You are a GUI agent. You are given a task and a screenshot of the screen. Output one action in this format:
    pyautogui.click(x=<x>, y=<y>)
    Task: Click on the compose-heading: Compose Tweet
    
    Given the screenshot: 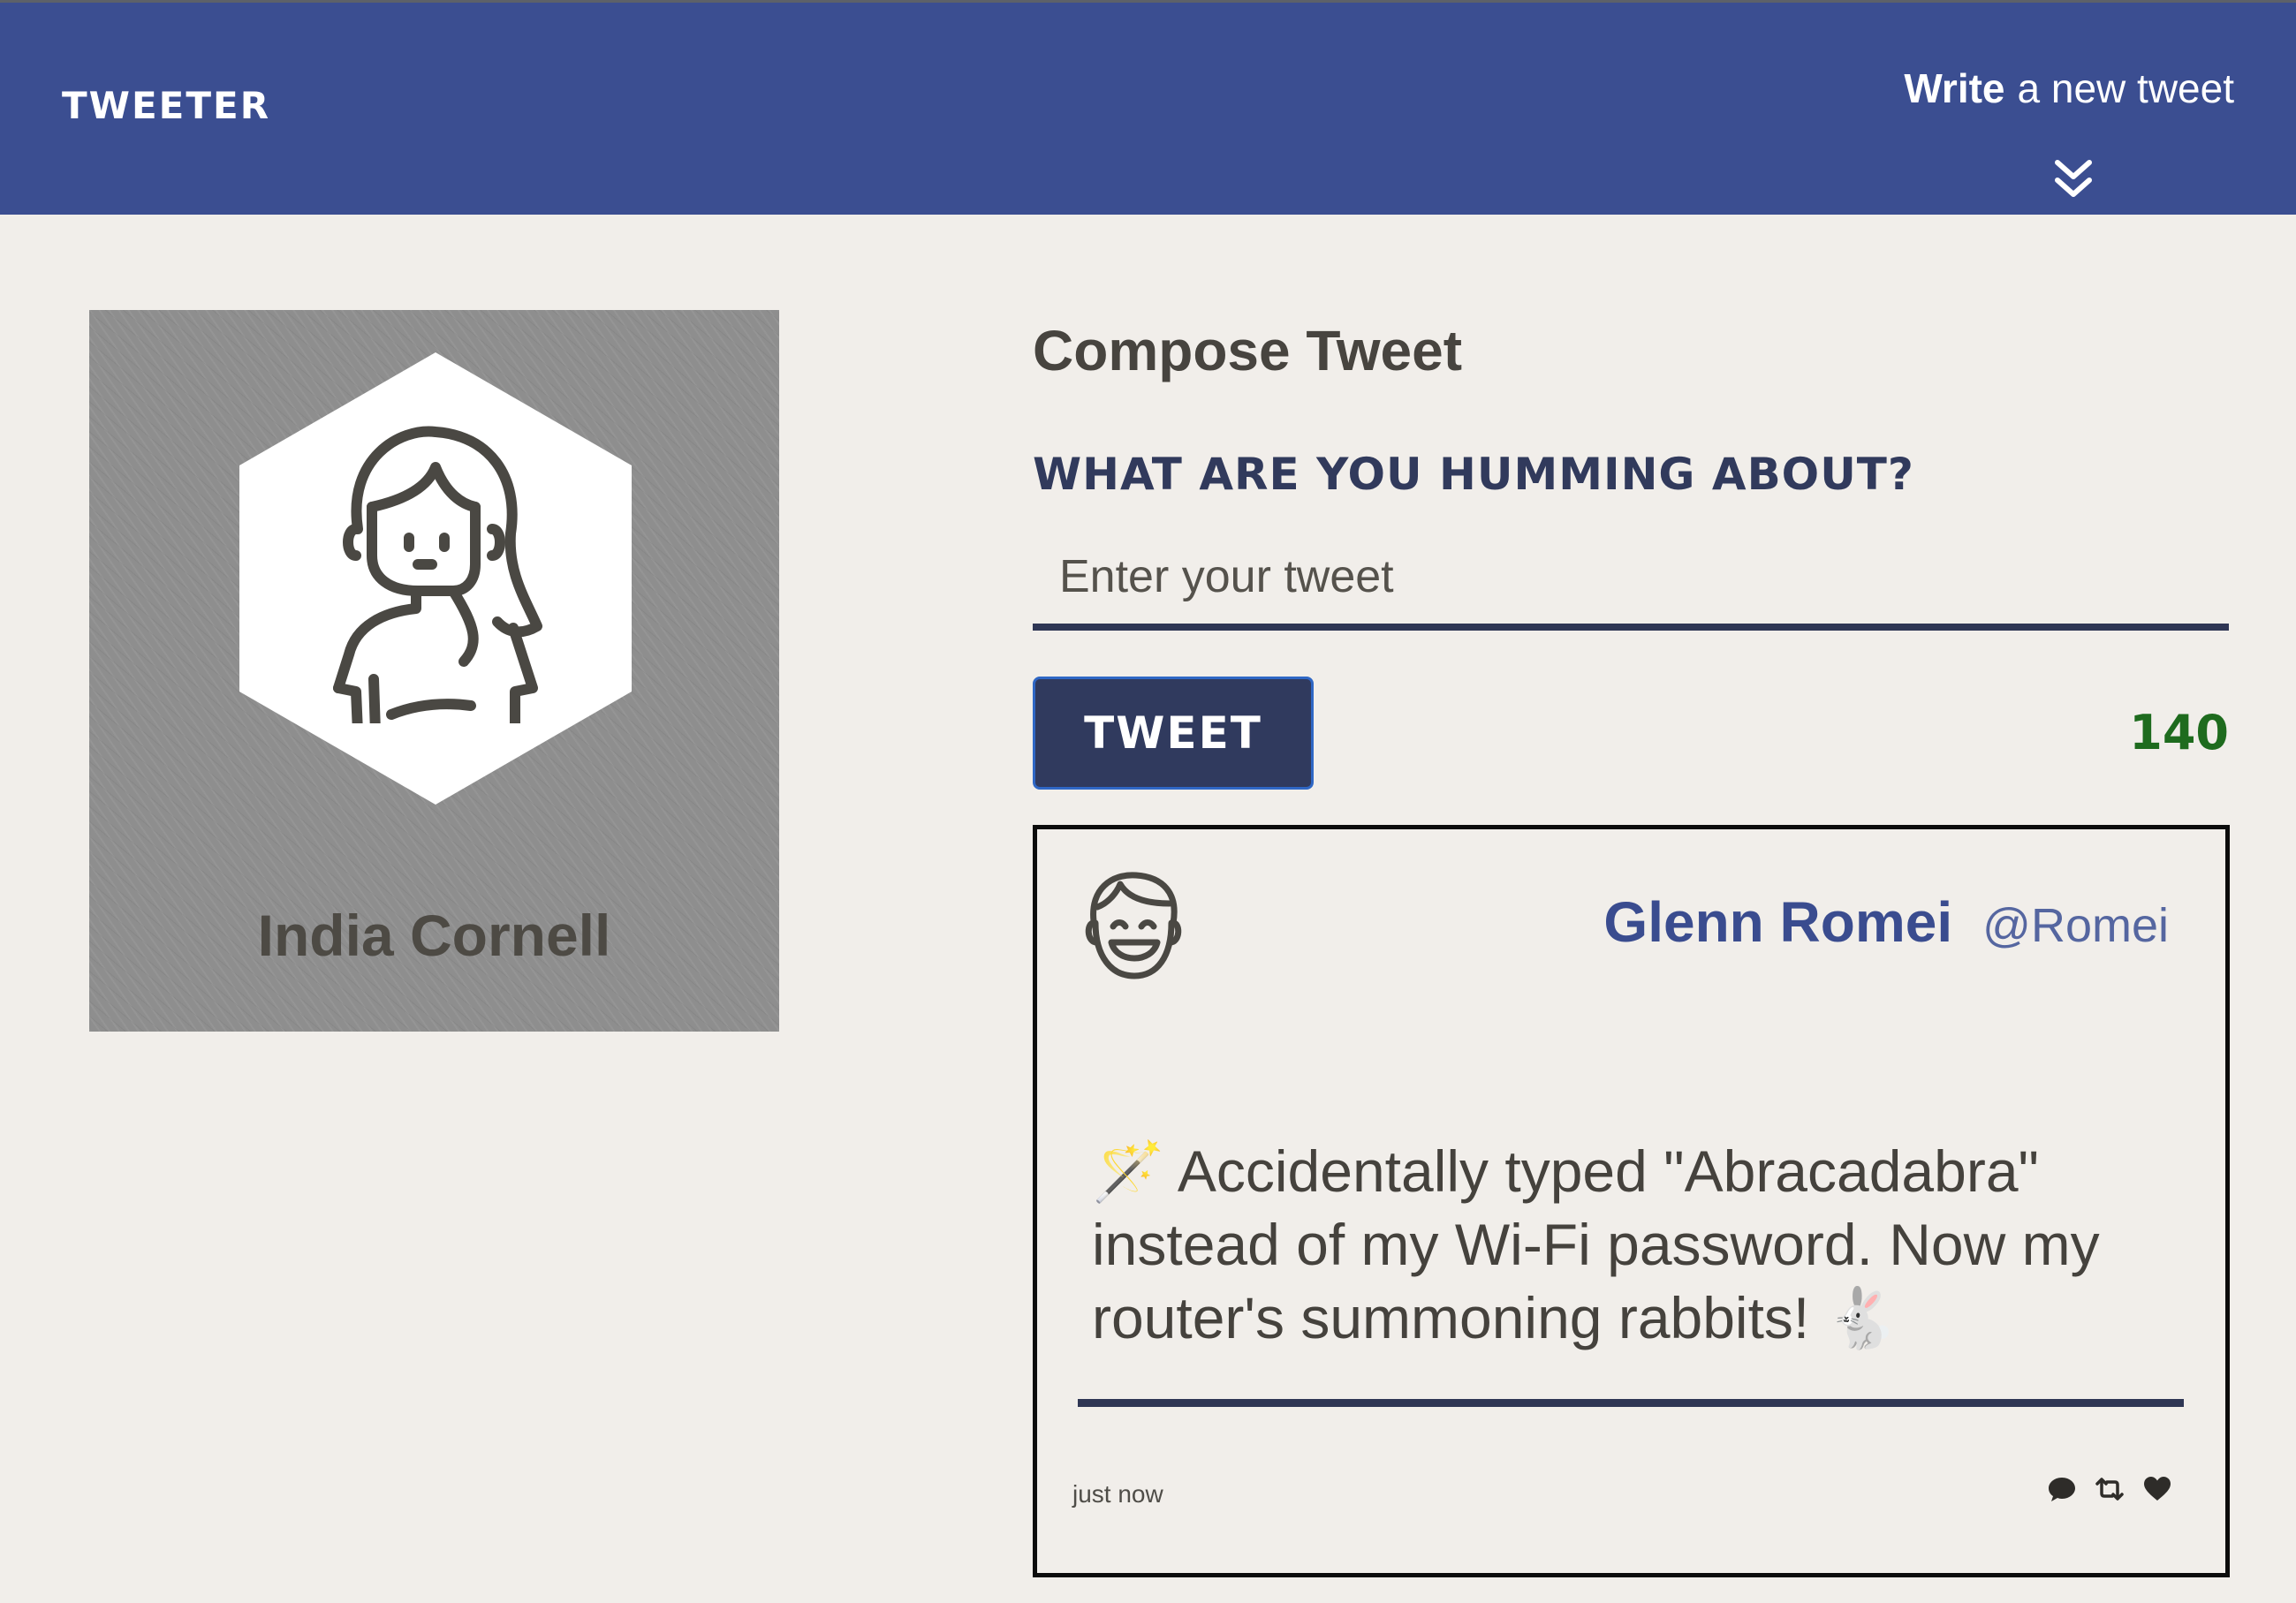 What is the action you would take?
    pyautogui.click(x=1247, y=350)
    